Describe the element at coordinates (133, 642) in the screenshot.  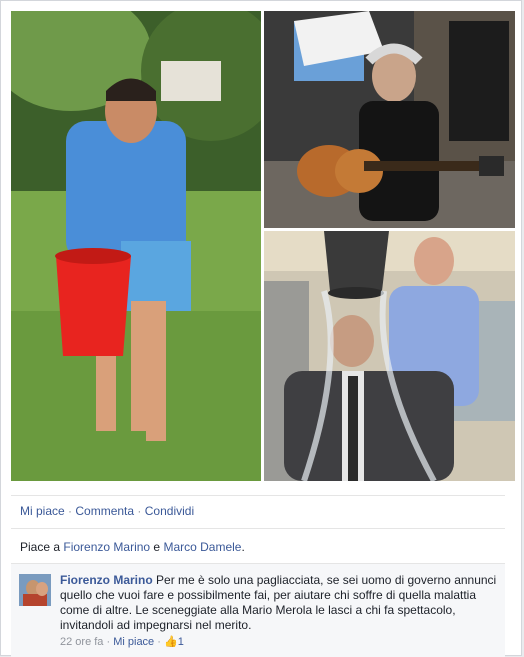
I see `comment-like-link: Mi piace` at that location.